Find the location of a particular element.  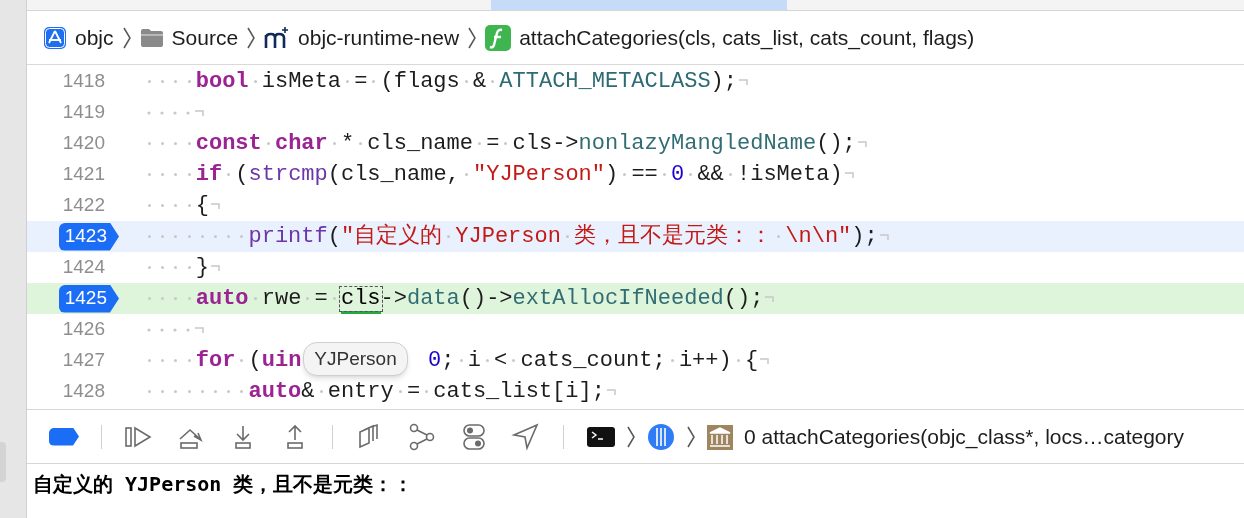

folder-icon is located at coordinates (151, 37).